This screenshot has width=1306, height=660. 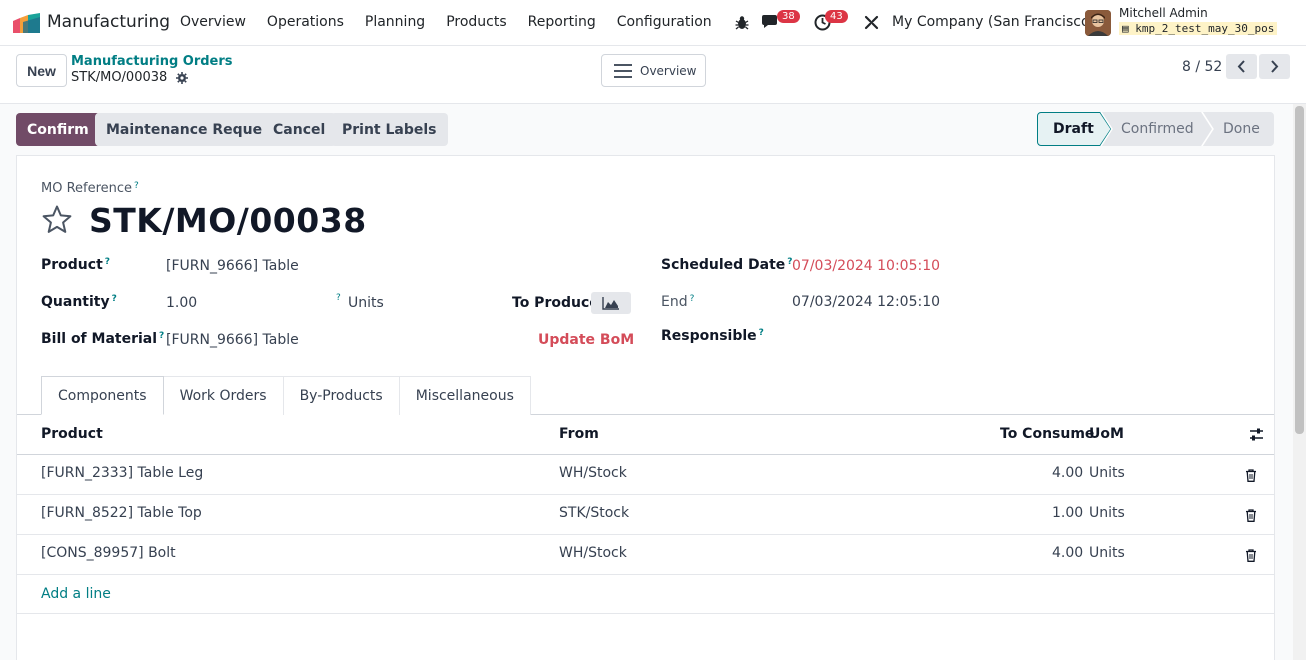 What do you see at coordinates (664, 22) in the screenshot?
I see `menu-configuration: Configuration` at bounding box center [664, 22].